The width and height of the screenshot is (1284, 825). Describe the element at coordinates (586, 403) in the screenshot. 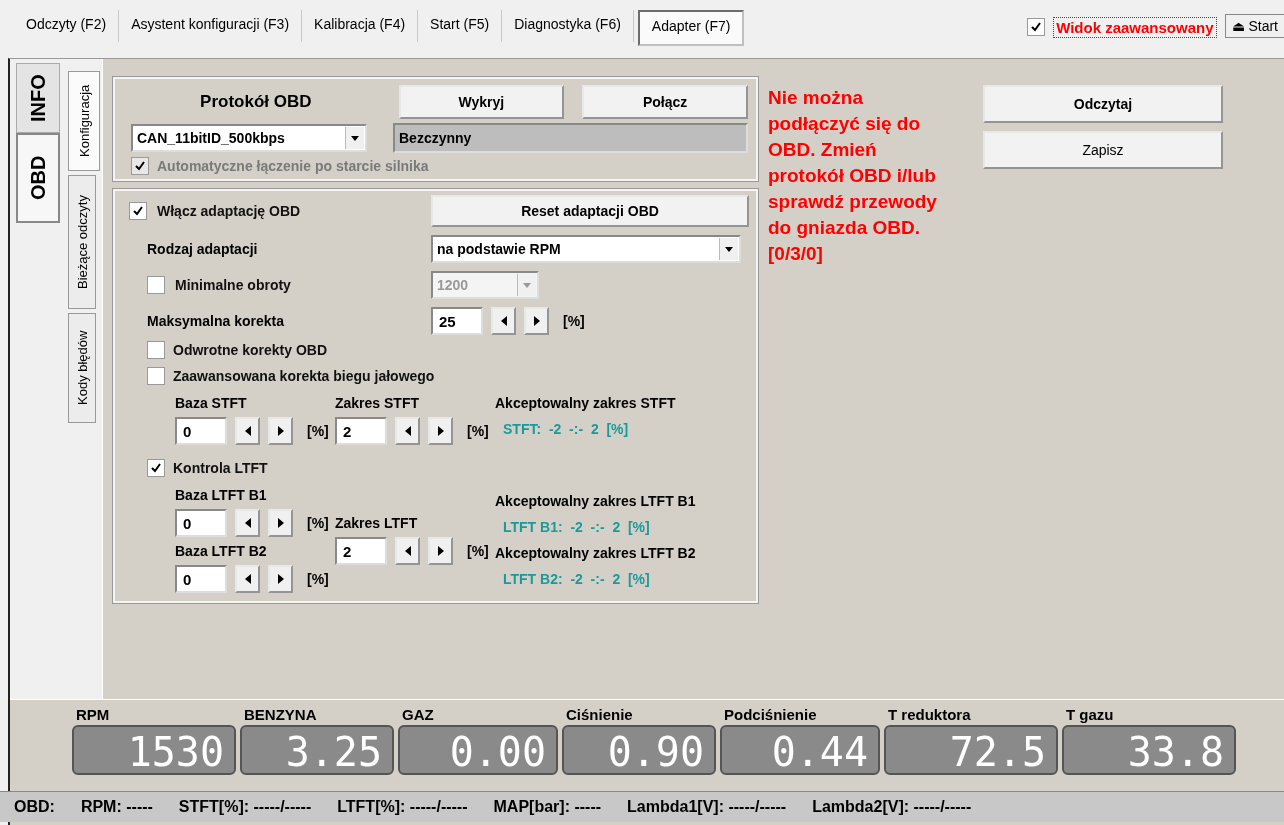

I see `field-label: Akceptowalny zakres STFT` at that location.